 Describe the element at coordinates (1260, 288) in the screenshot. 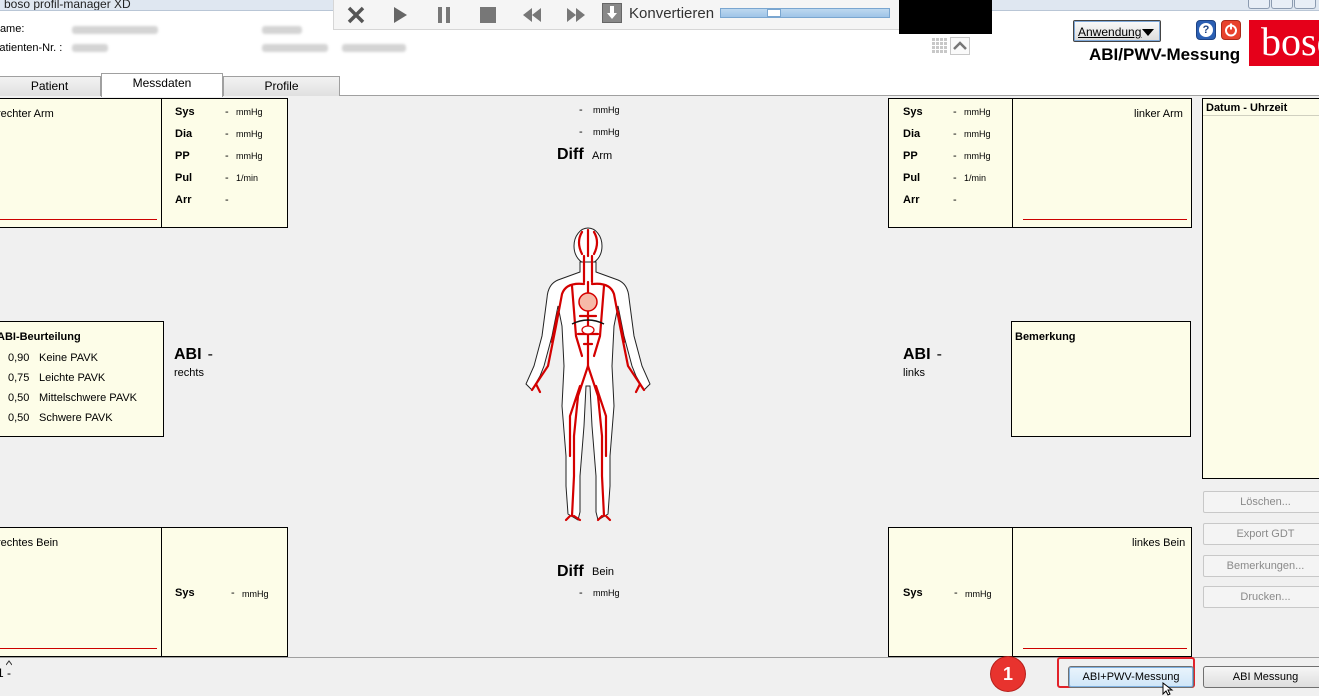

I see `measurement-history-list: Datum - Uhrzeit` at that location.